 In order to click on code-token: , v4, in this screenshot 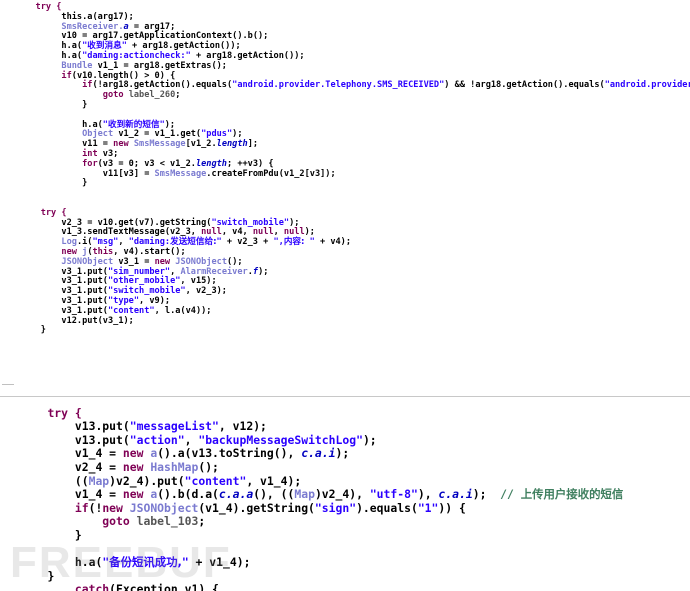, I will do `click(237, 232)`.